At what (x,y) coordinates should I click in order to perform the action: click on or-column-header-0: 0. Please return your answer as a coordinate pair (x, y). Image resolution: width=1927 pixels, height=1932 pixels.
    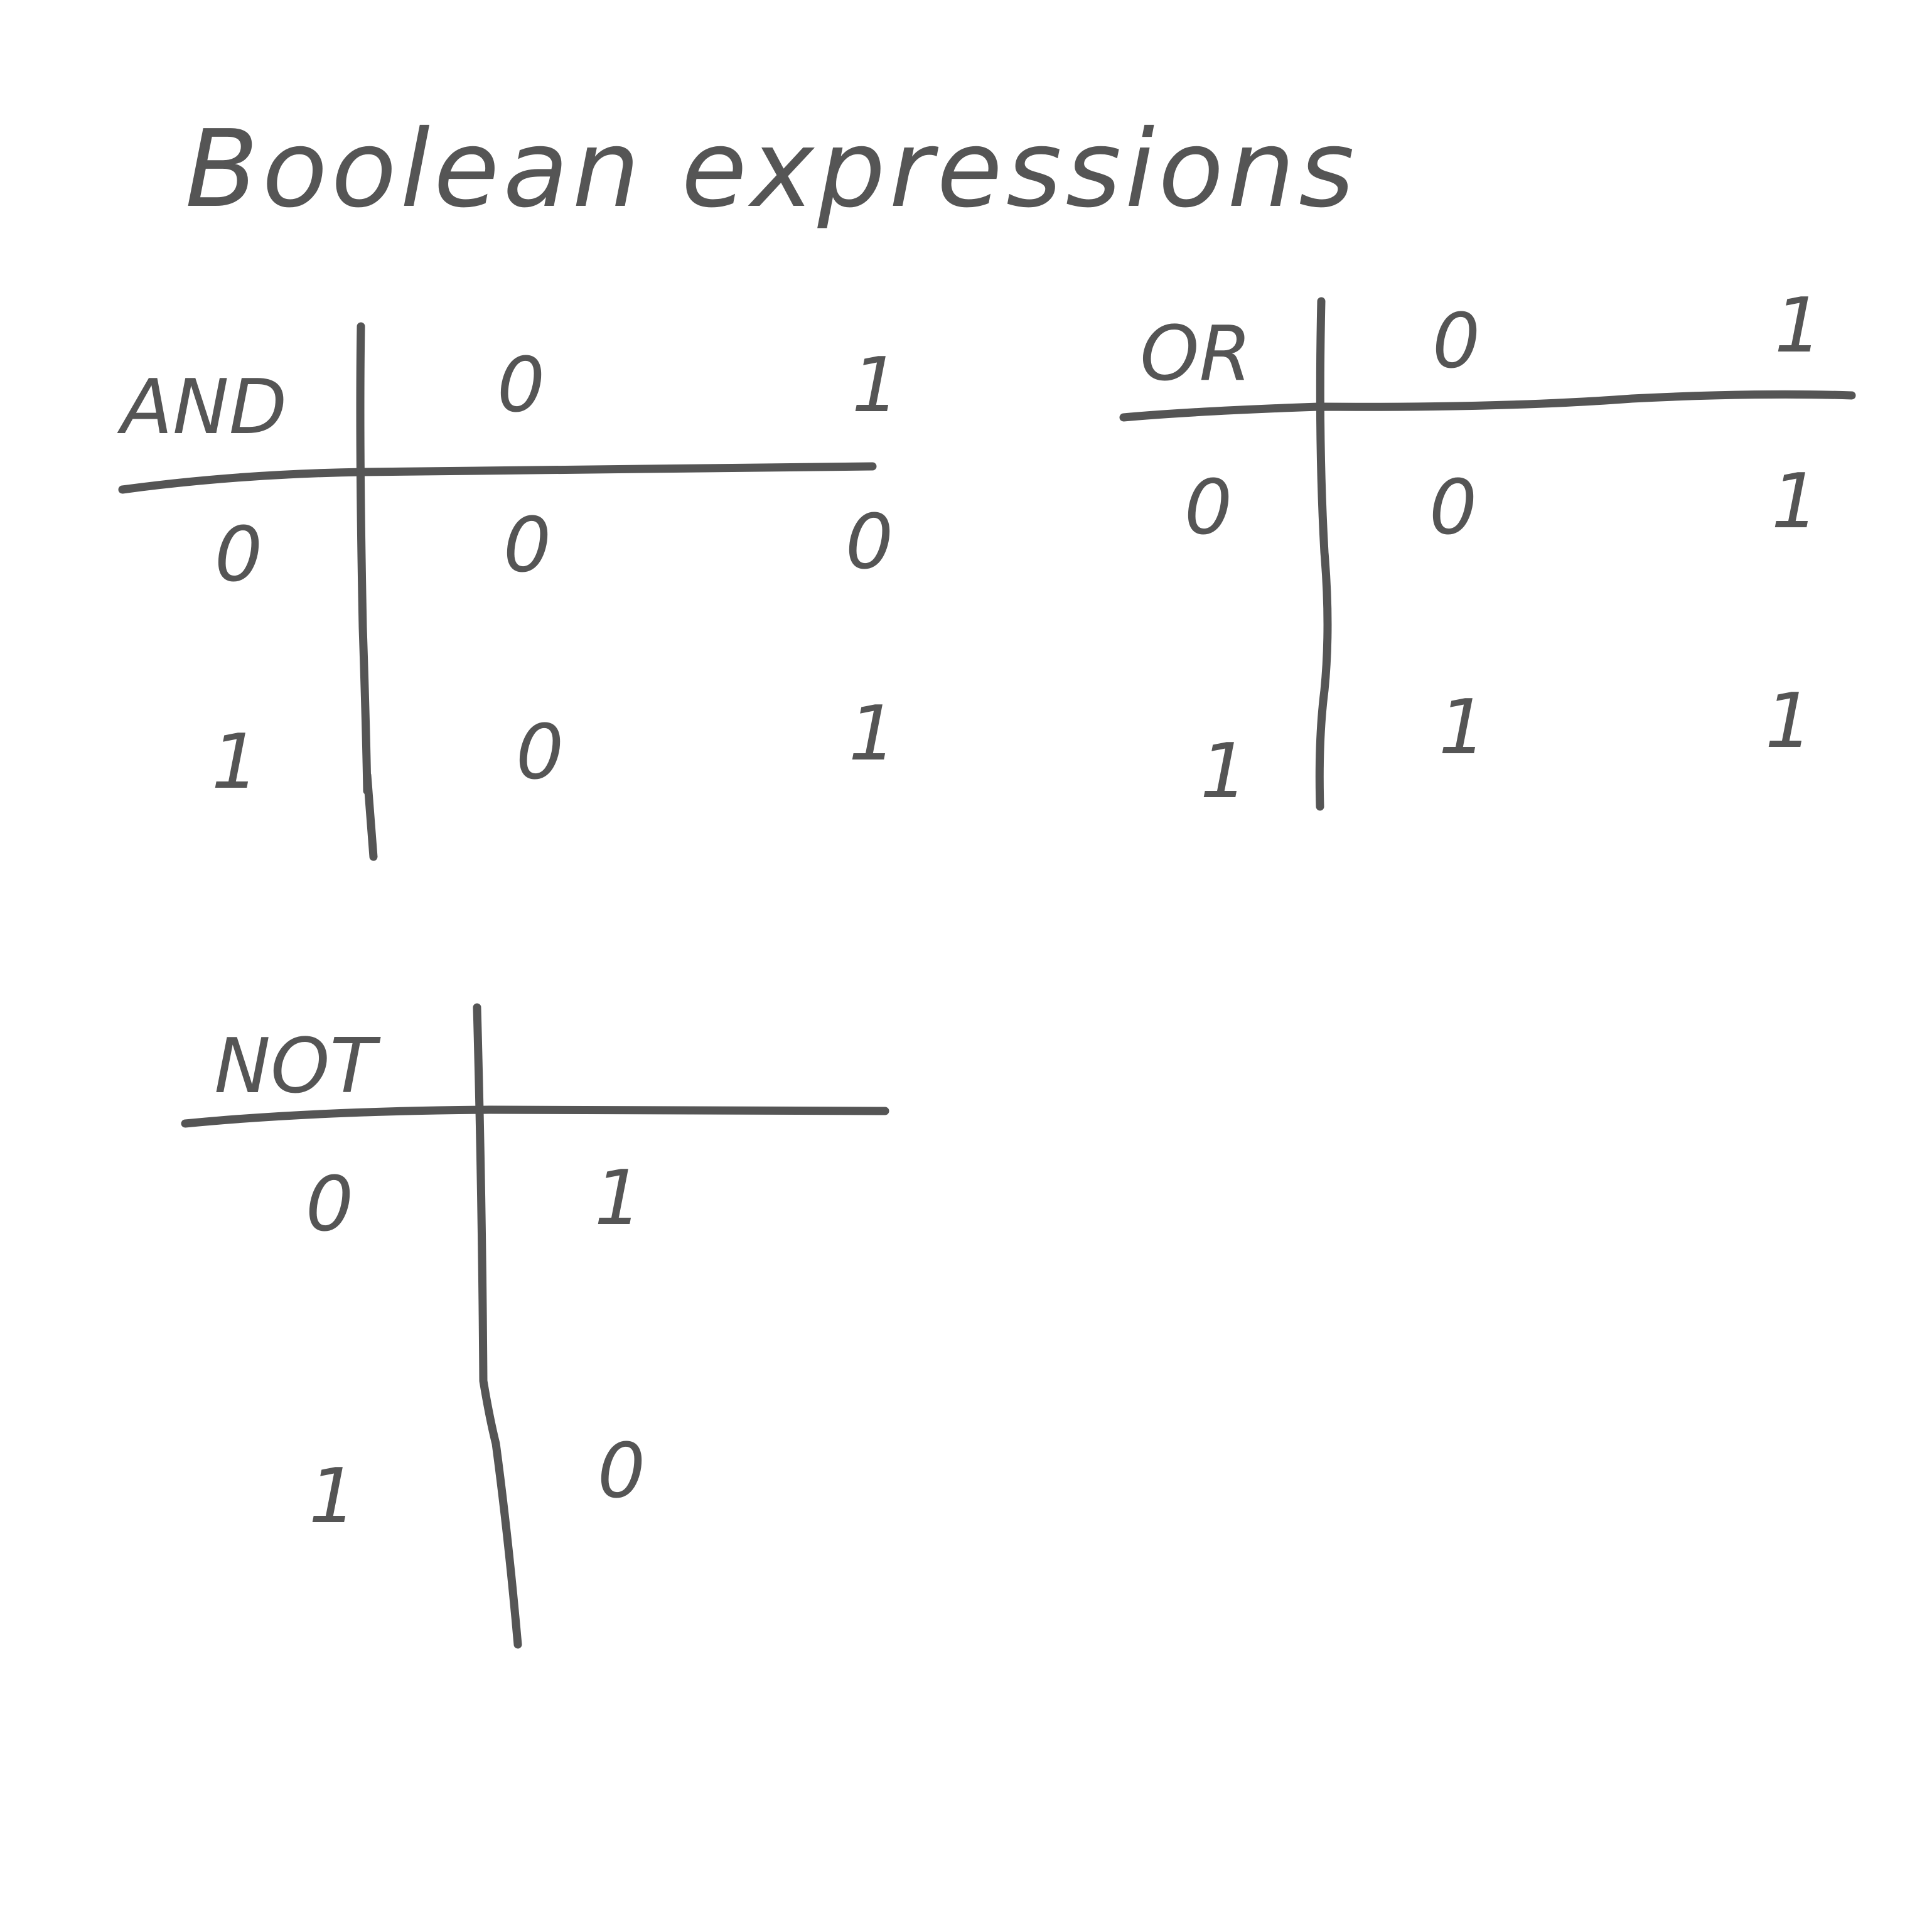
    Looking at the image, I should click on (1456, 341).